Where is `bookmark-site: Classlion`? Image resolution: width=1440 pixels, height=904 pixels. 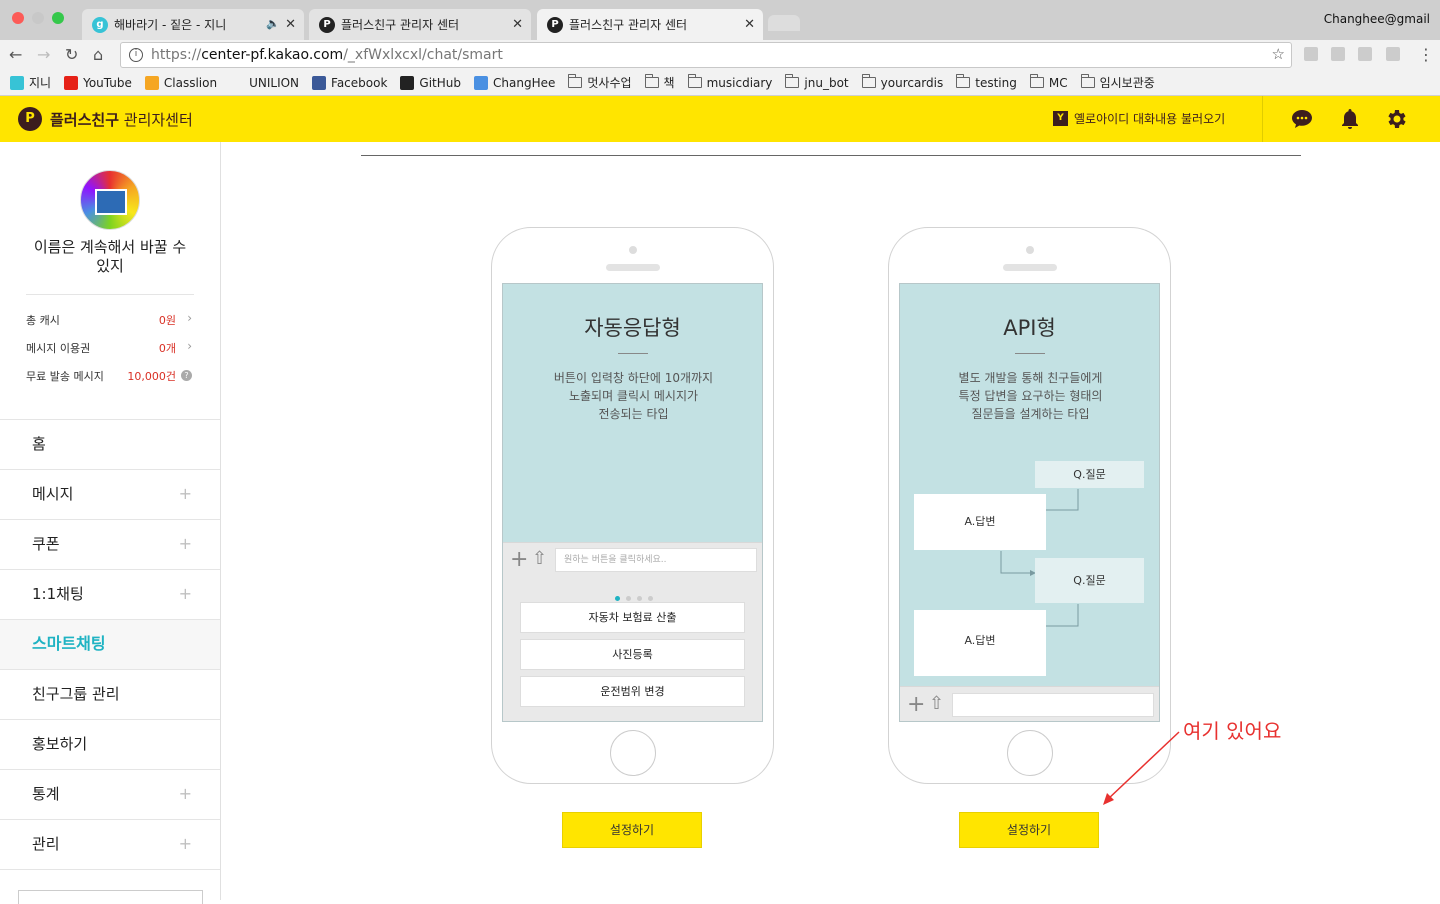
bookmark-site: Classlion is located at coordinates (180, 82).